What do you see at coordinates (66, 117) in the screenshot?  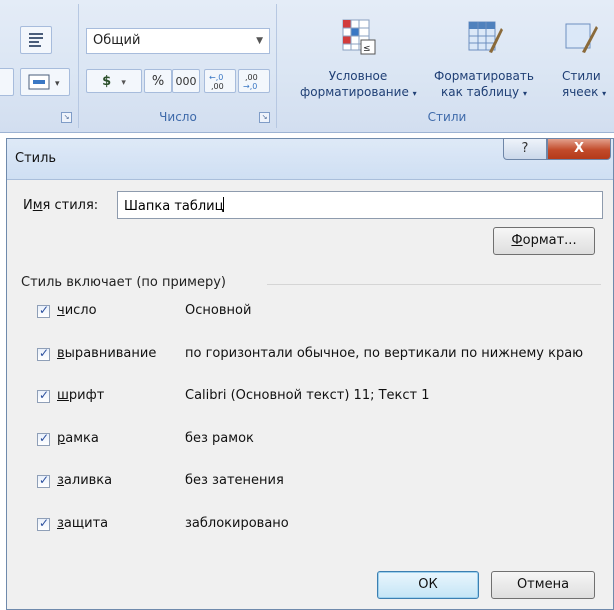 I see `alignment-dialog-launcher-icon: ↘` at bounding box center [66, 117].